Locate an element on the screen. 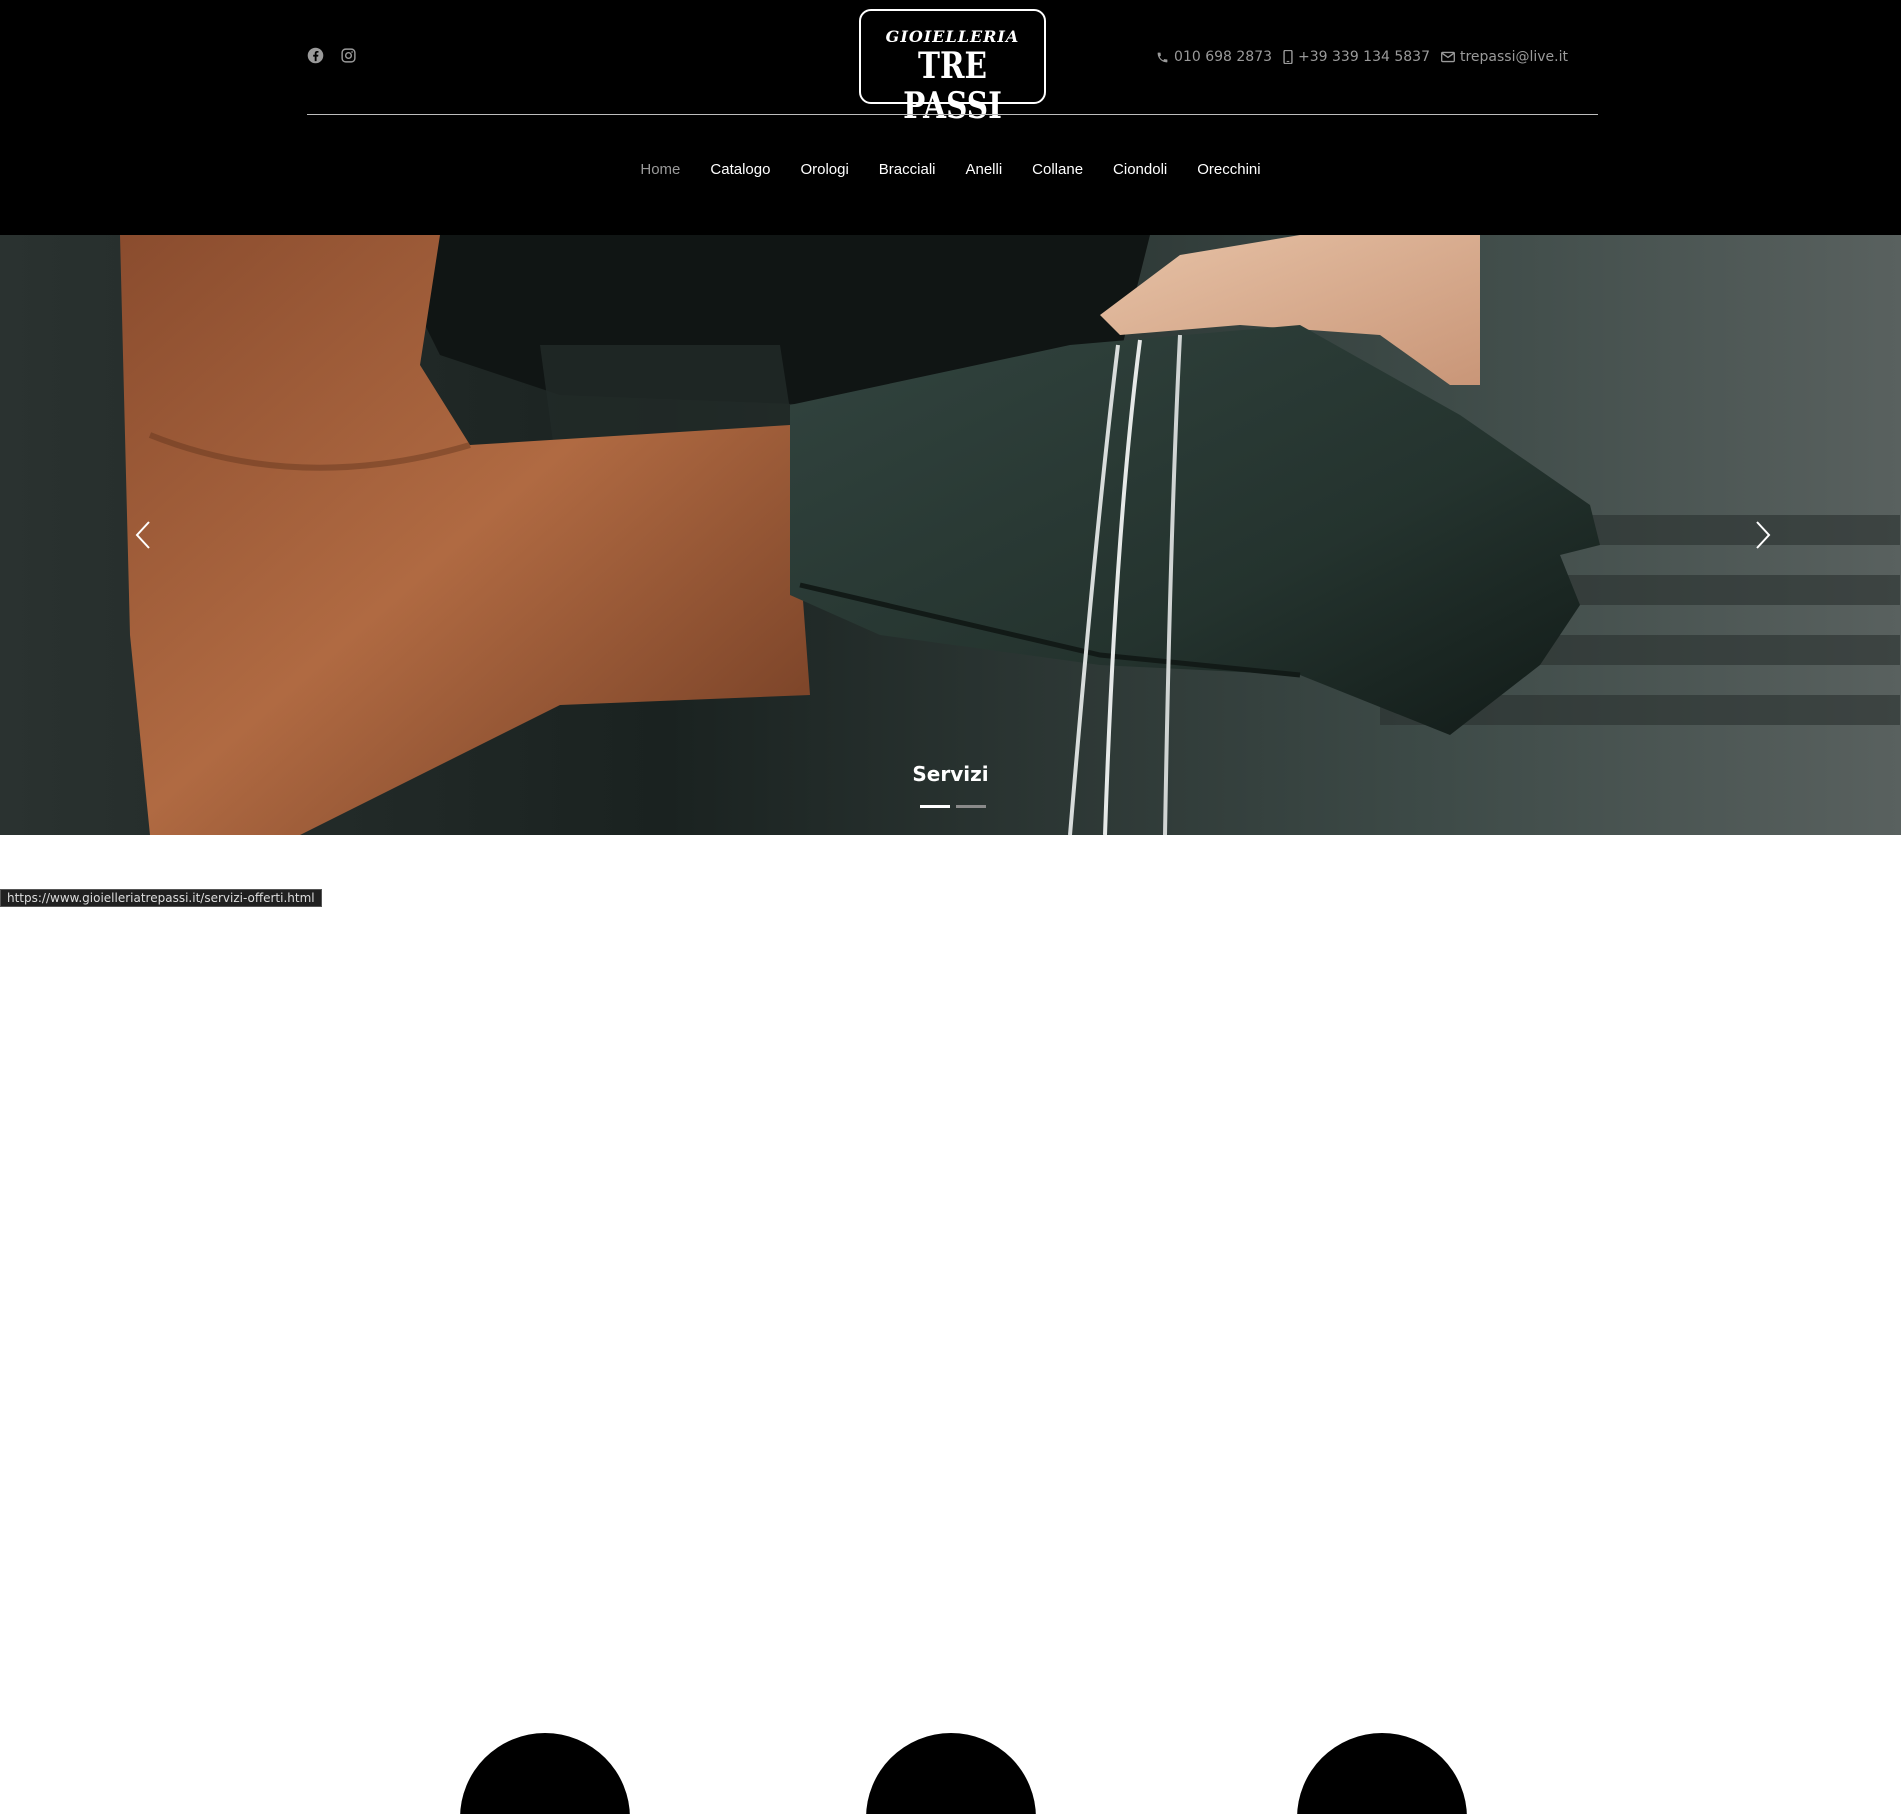 The width and height of the screenshot is (1901, 1814). carousel-indicators is located at coordinates (953, 806).